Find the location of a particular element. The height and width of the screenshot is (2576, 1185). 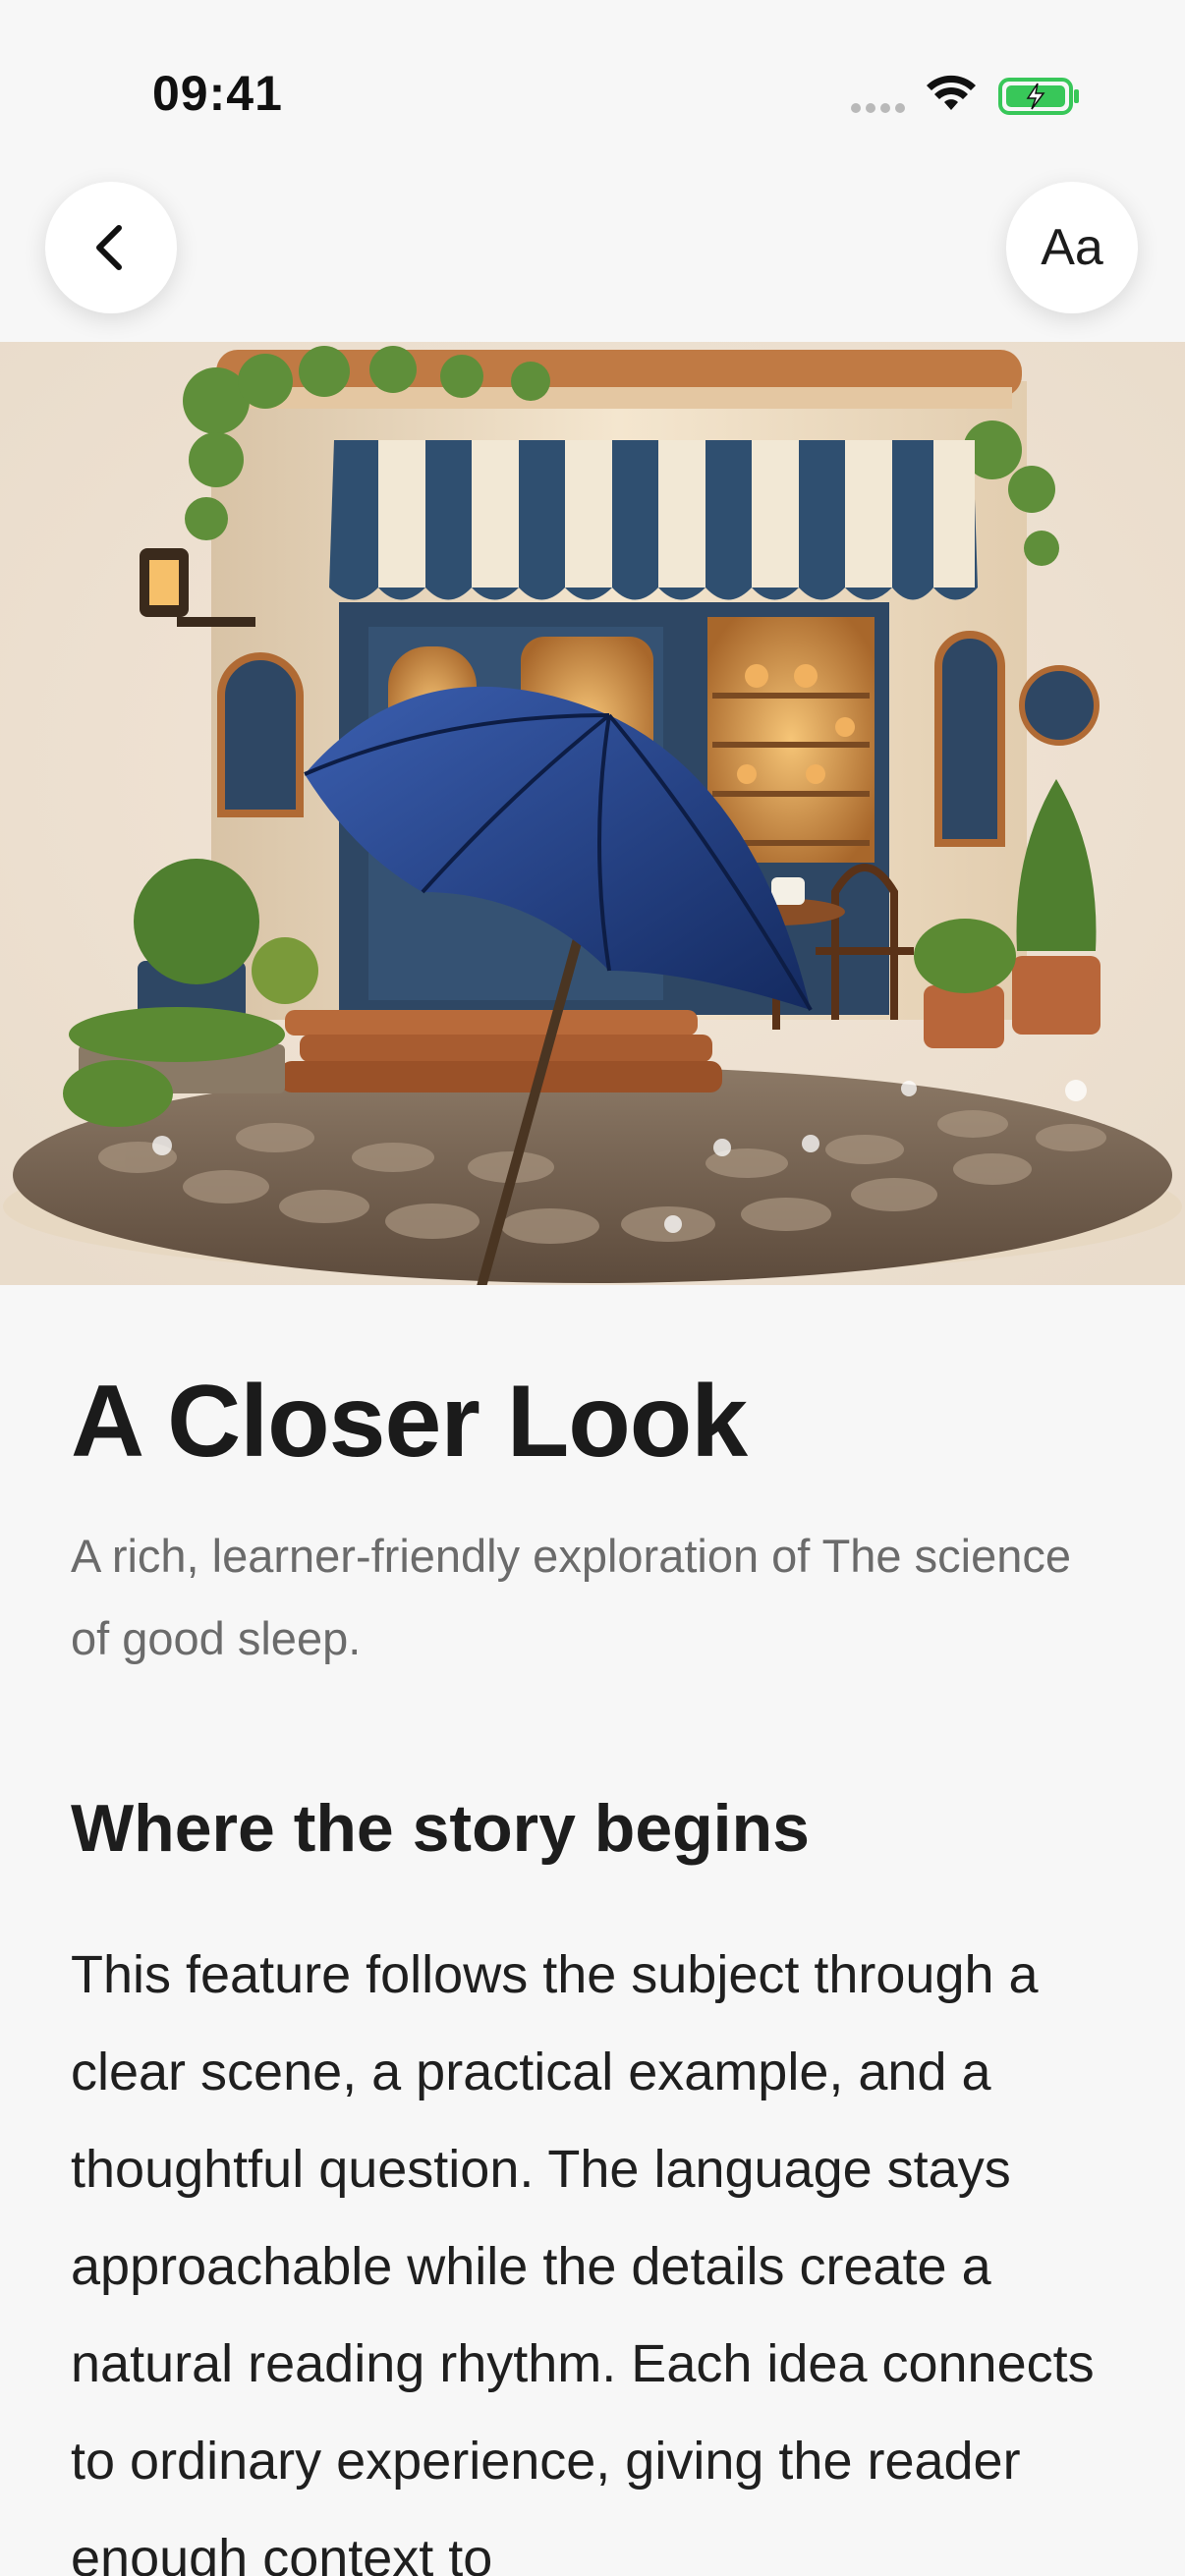

wifi-icon is located at coordinates (952, 92).